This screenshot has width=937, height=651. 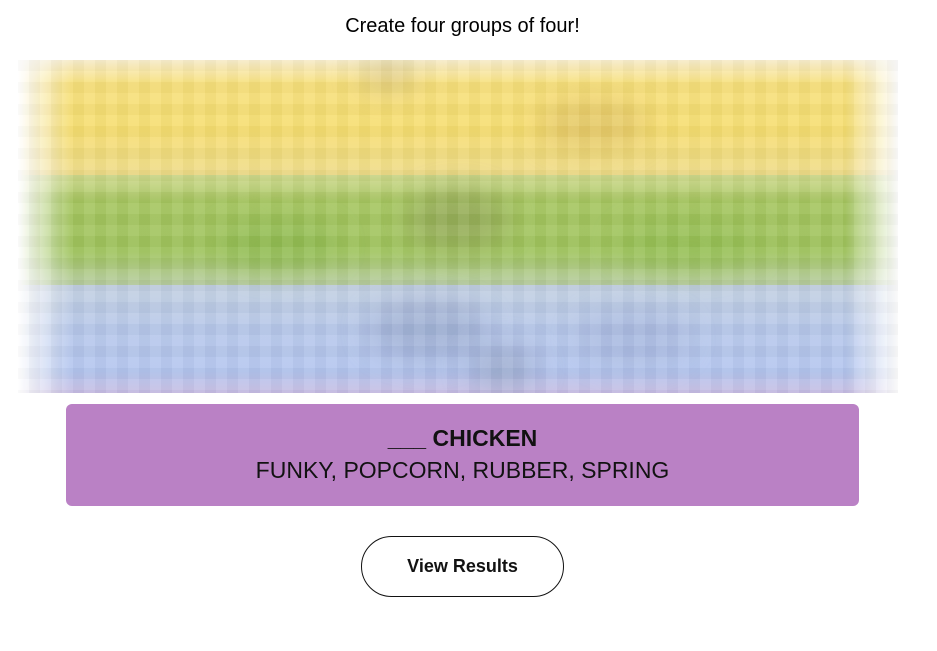 What do you see at coordinates (462, 438) in the screenshot?
I see `group-category-title: ___ CHICKEN` at bounding box center [462, 438].